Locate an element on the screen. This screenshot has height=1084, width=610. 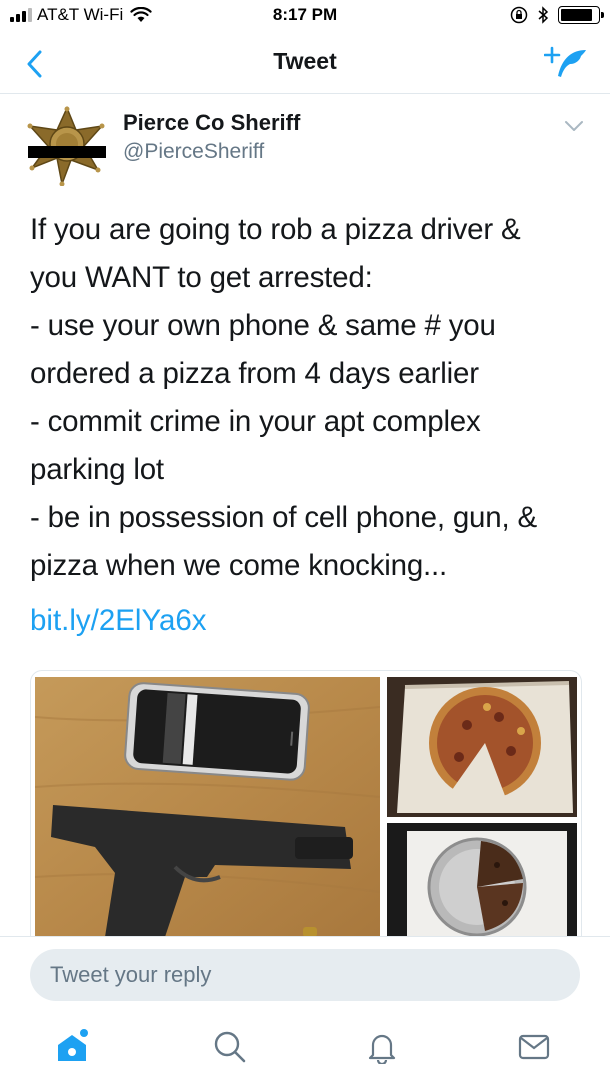
media-cake-photo is located at coordinates (482, 879).